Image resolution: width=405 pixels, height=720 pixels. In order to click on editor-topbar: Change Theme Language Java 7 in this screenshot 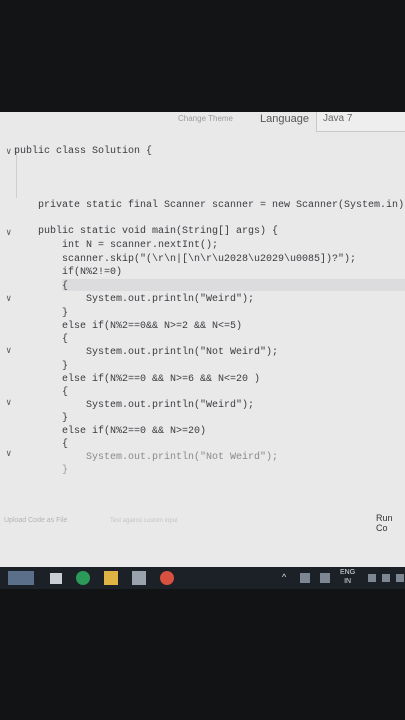, I will do `click(202, 123)`.